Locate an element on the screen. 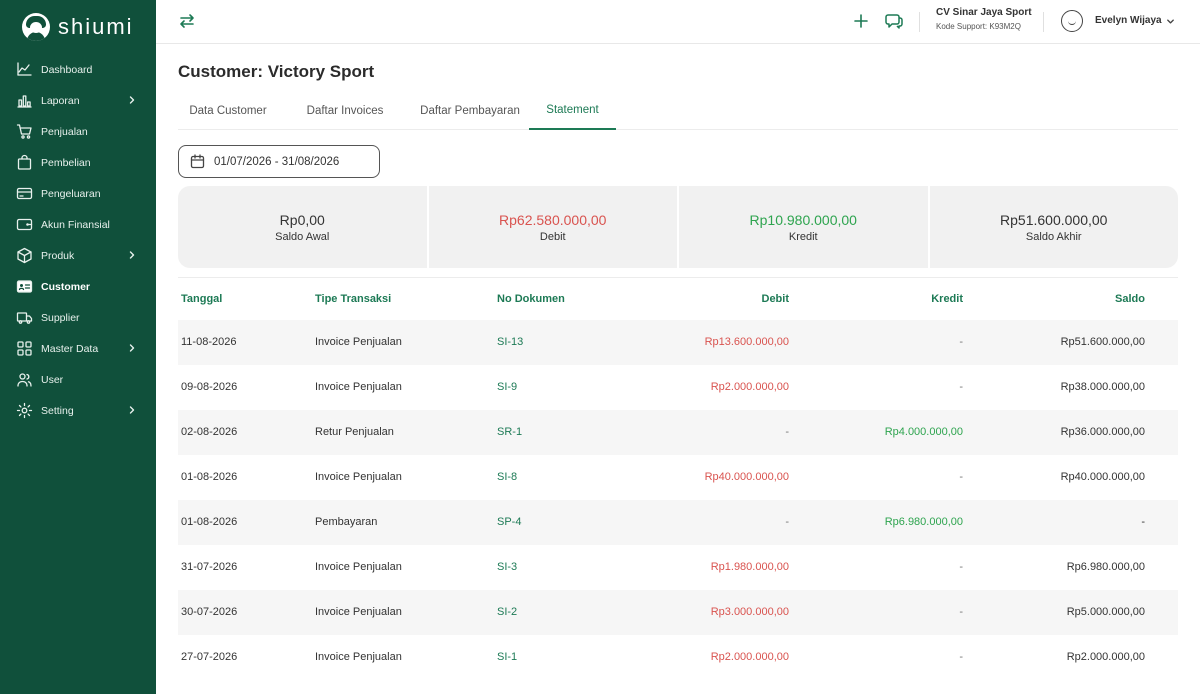 The image size is (1200, 694). cell-saldo: Rp40.000.000,00 is located at coordinates (1102, 477).